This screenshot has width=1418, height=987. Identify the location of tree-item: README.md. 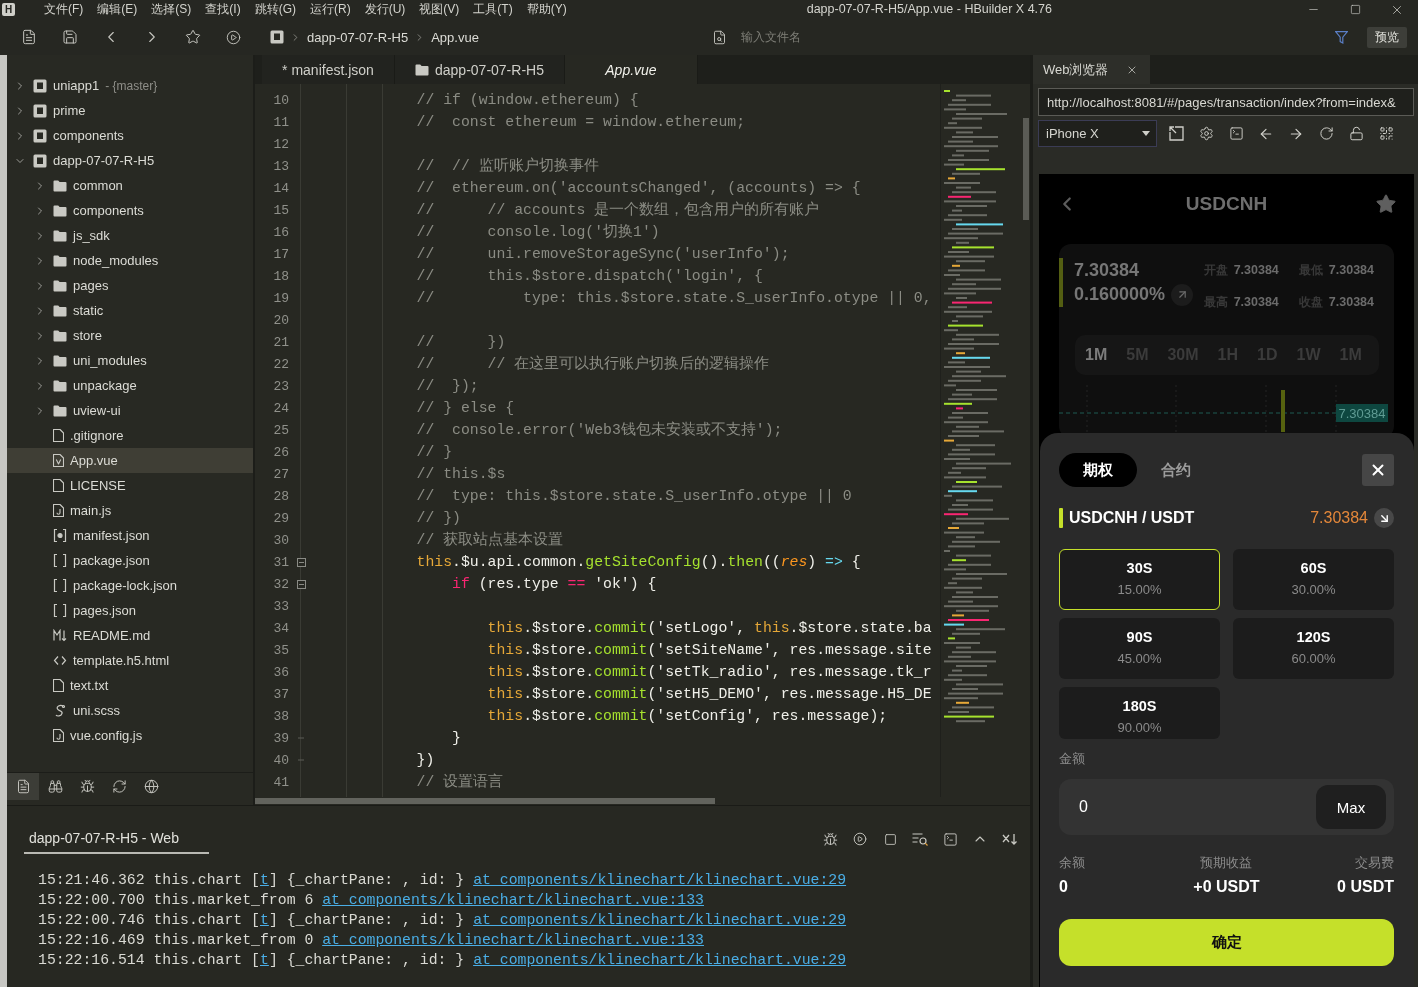
(130, 635).